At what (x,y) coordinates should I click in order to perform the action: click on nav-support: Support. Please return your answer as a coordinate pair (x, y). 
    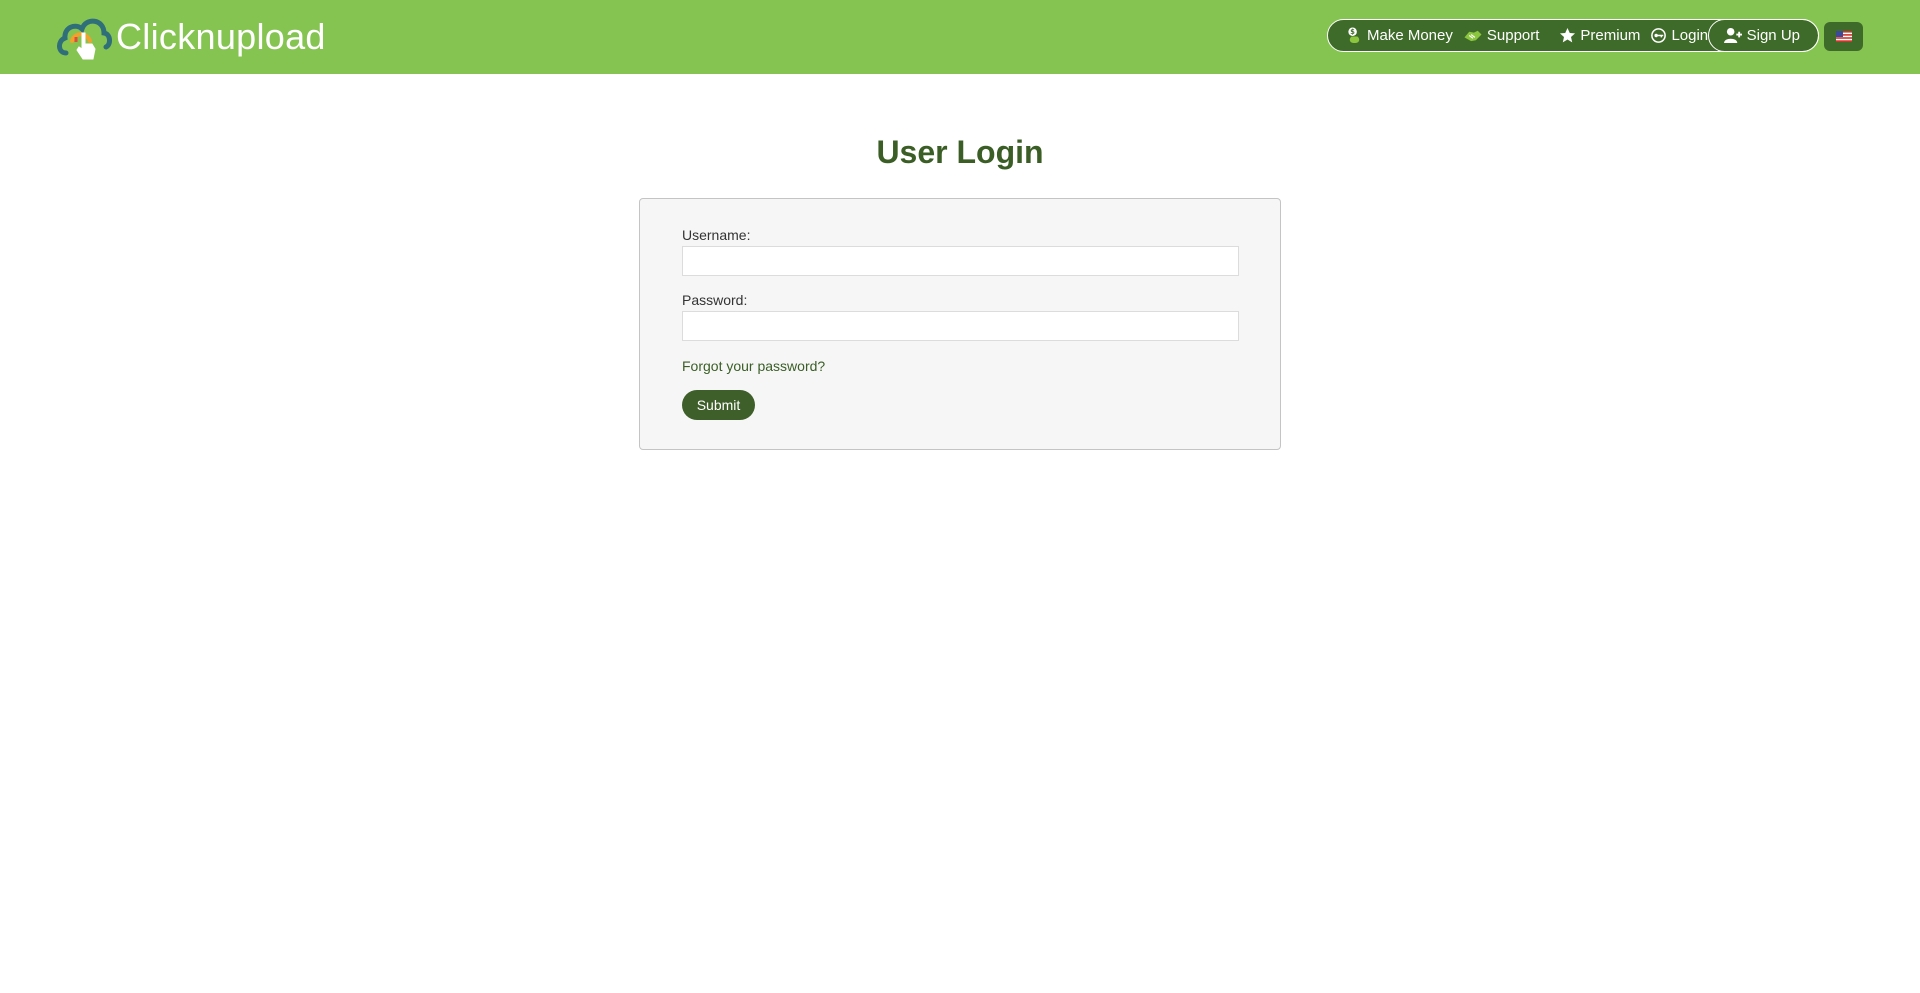
    Looking at the image, I should click on (1501, 35).